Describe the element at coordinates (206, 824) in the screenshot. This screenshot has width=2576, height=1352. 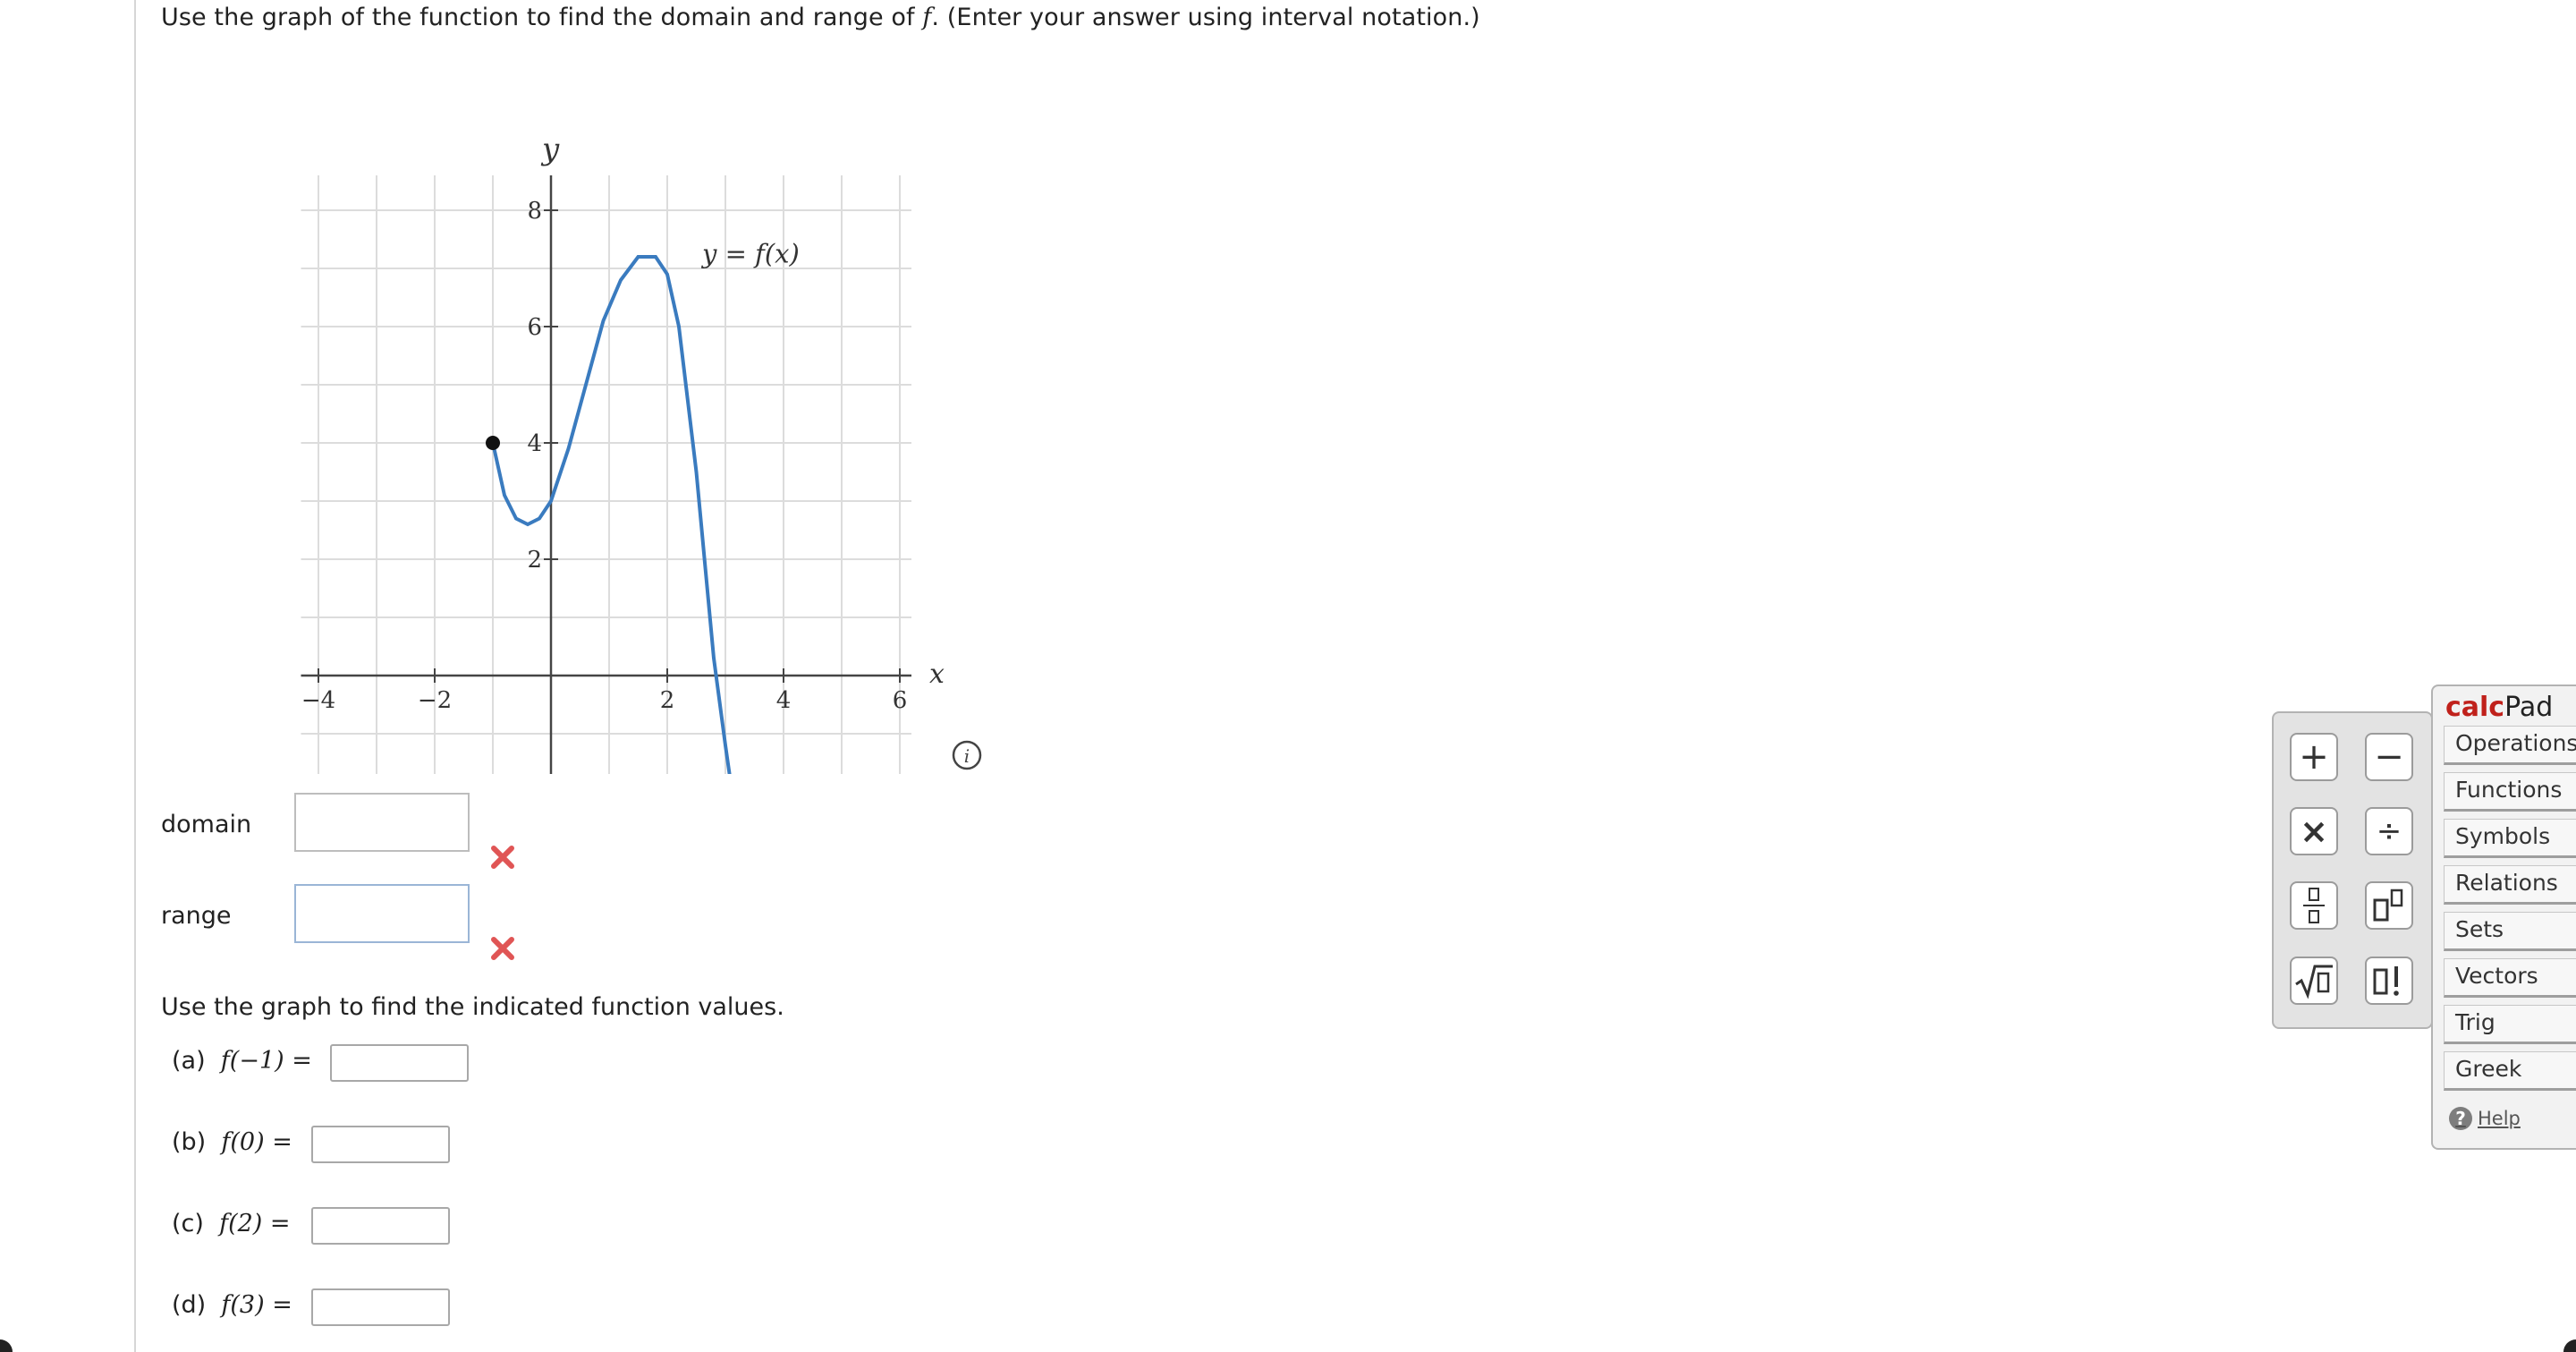
I see `domain-label: domain` at that location.